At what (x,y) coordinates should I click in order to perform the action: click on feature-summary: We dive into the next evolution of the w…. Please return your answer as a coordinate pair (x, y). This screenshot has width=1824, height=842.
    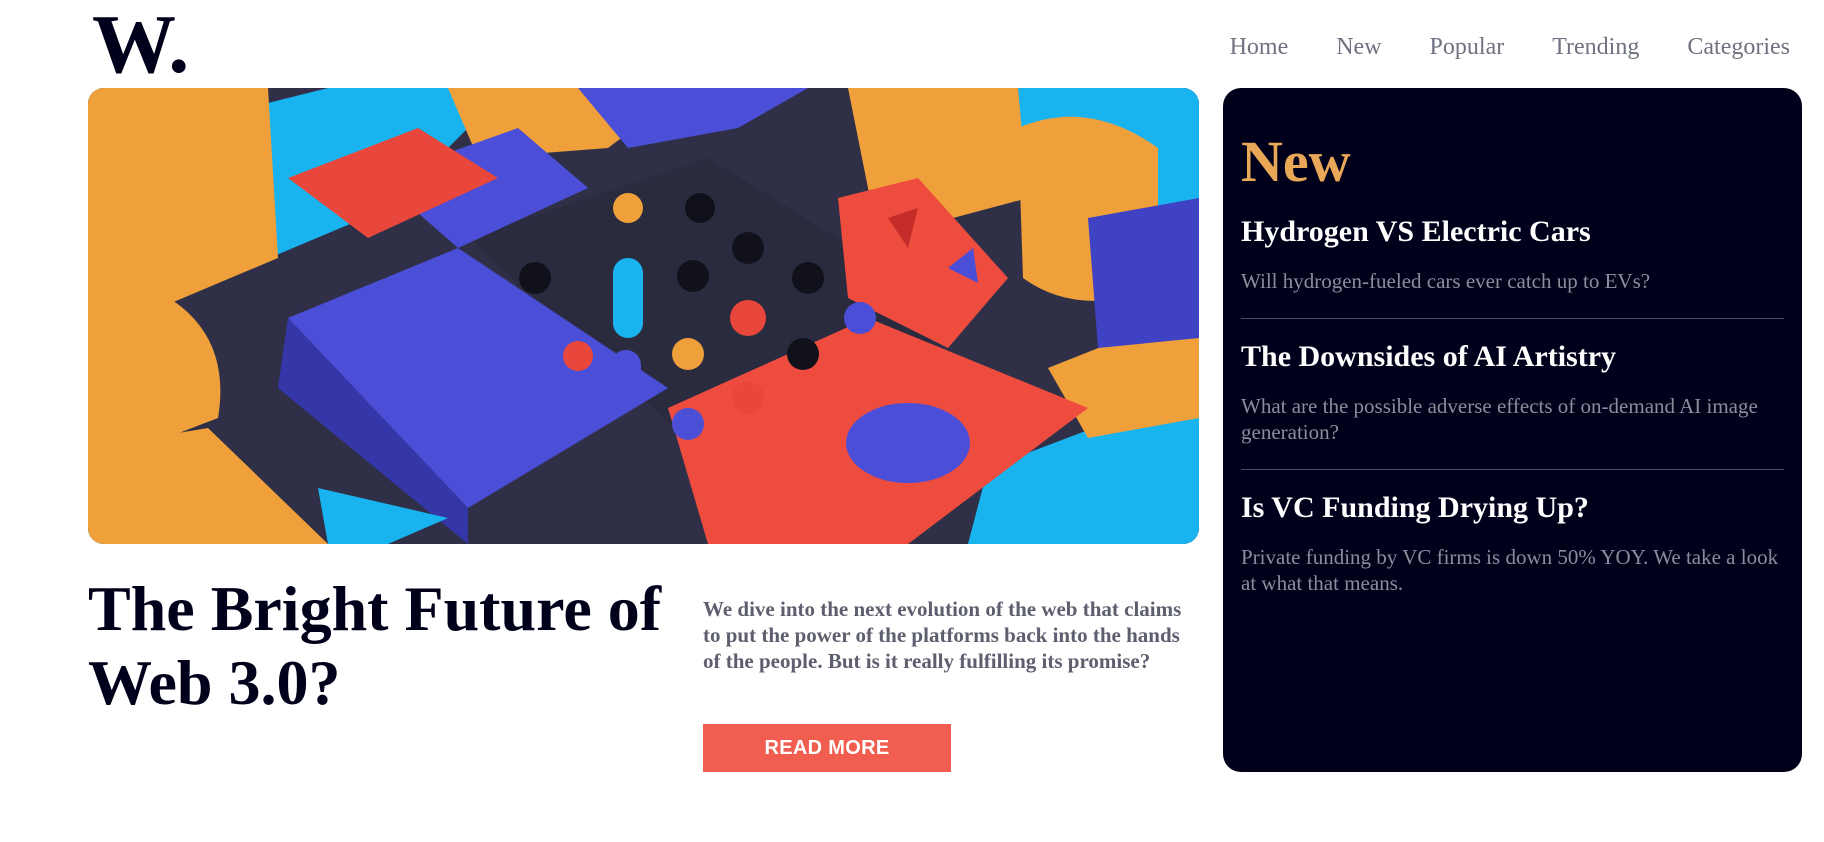
    Looking at the image, I should click on (942, 635).